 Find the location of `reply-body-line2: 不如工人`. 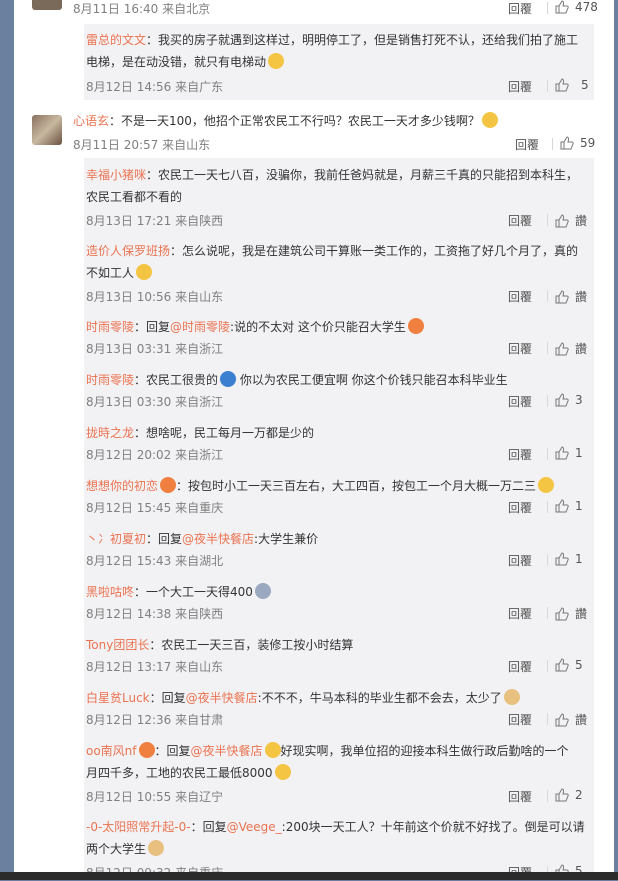

reply-body-line2: 不如工人 is located at coordinates (110, 273).